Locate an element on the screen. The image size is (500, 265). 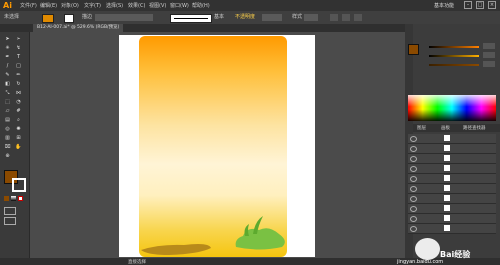
tab-pathfinder: 路径查找器 is located at coordinates (474, 128).